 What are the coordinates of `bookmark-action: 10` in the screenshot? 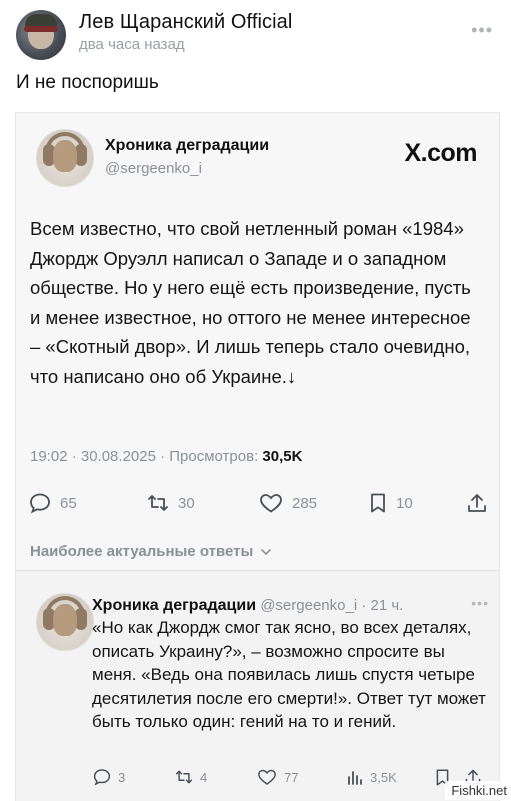 It's located at (390, 503).